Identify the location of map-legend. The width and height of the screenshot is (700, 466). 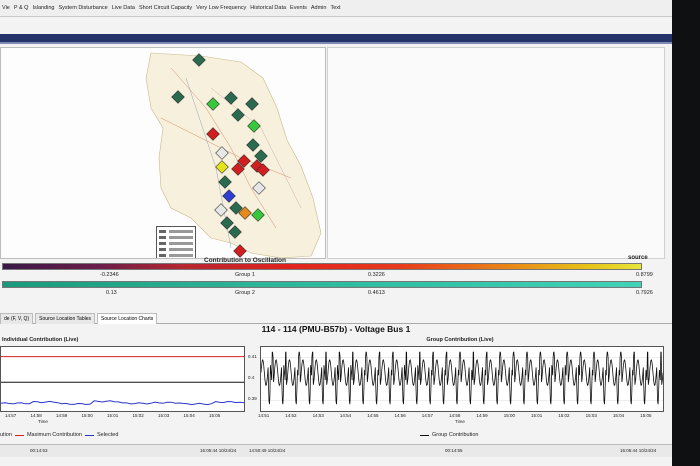
(176, 242).